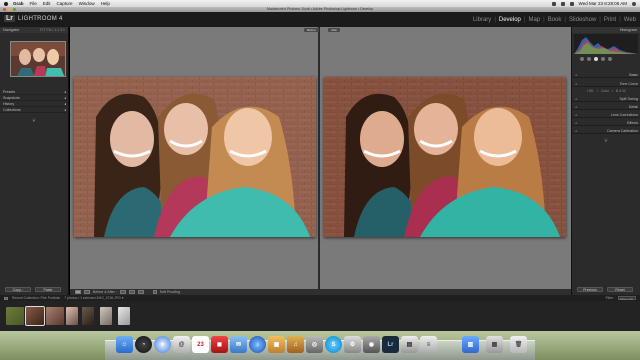 This screenshot has height=360, width=640. I want to click on collection-source: Recent Collection: Pick Portfolio, so click(36, 298).